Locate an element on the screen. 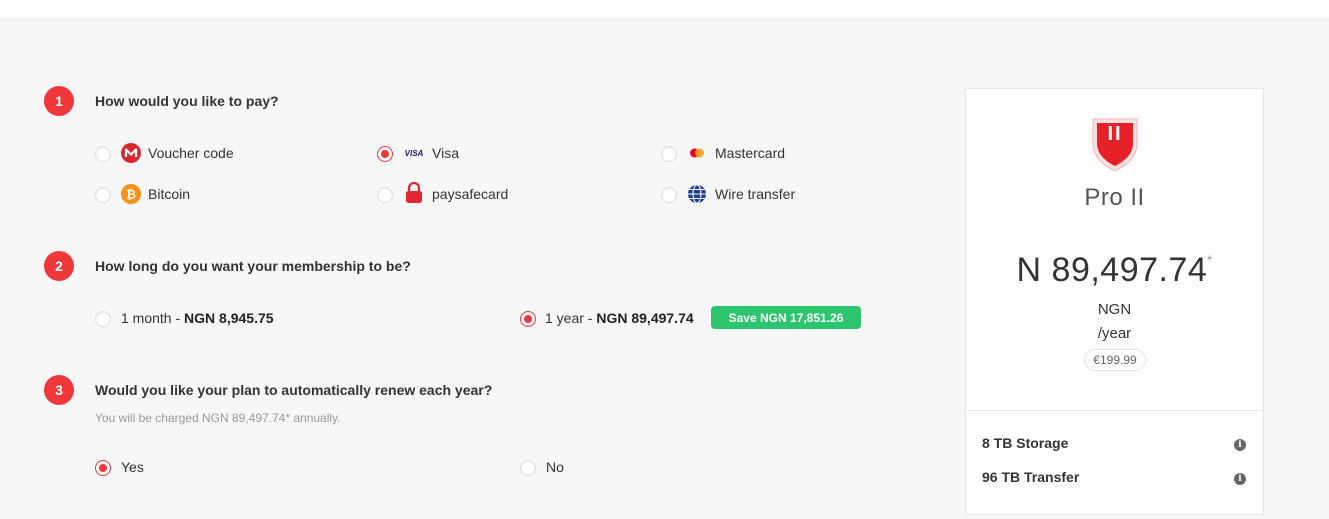  renew-label-no: No is located at coordinates (555, 467).